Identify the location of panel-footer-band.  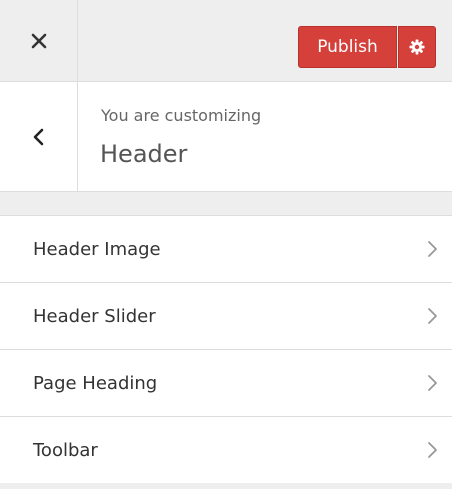
(226, 486).